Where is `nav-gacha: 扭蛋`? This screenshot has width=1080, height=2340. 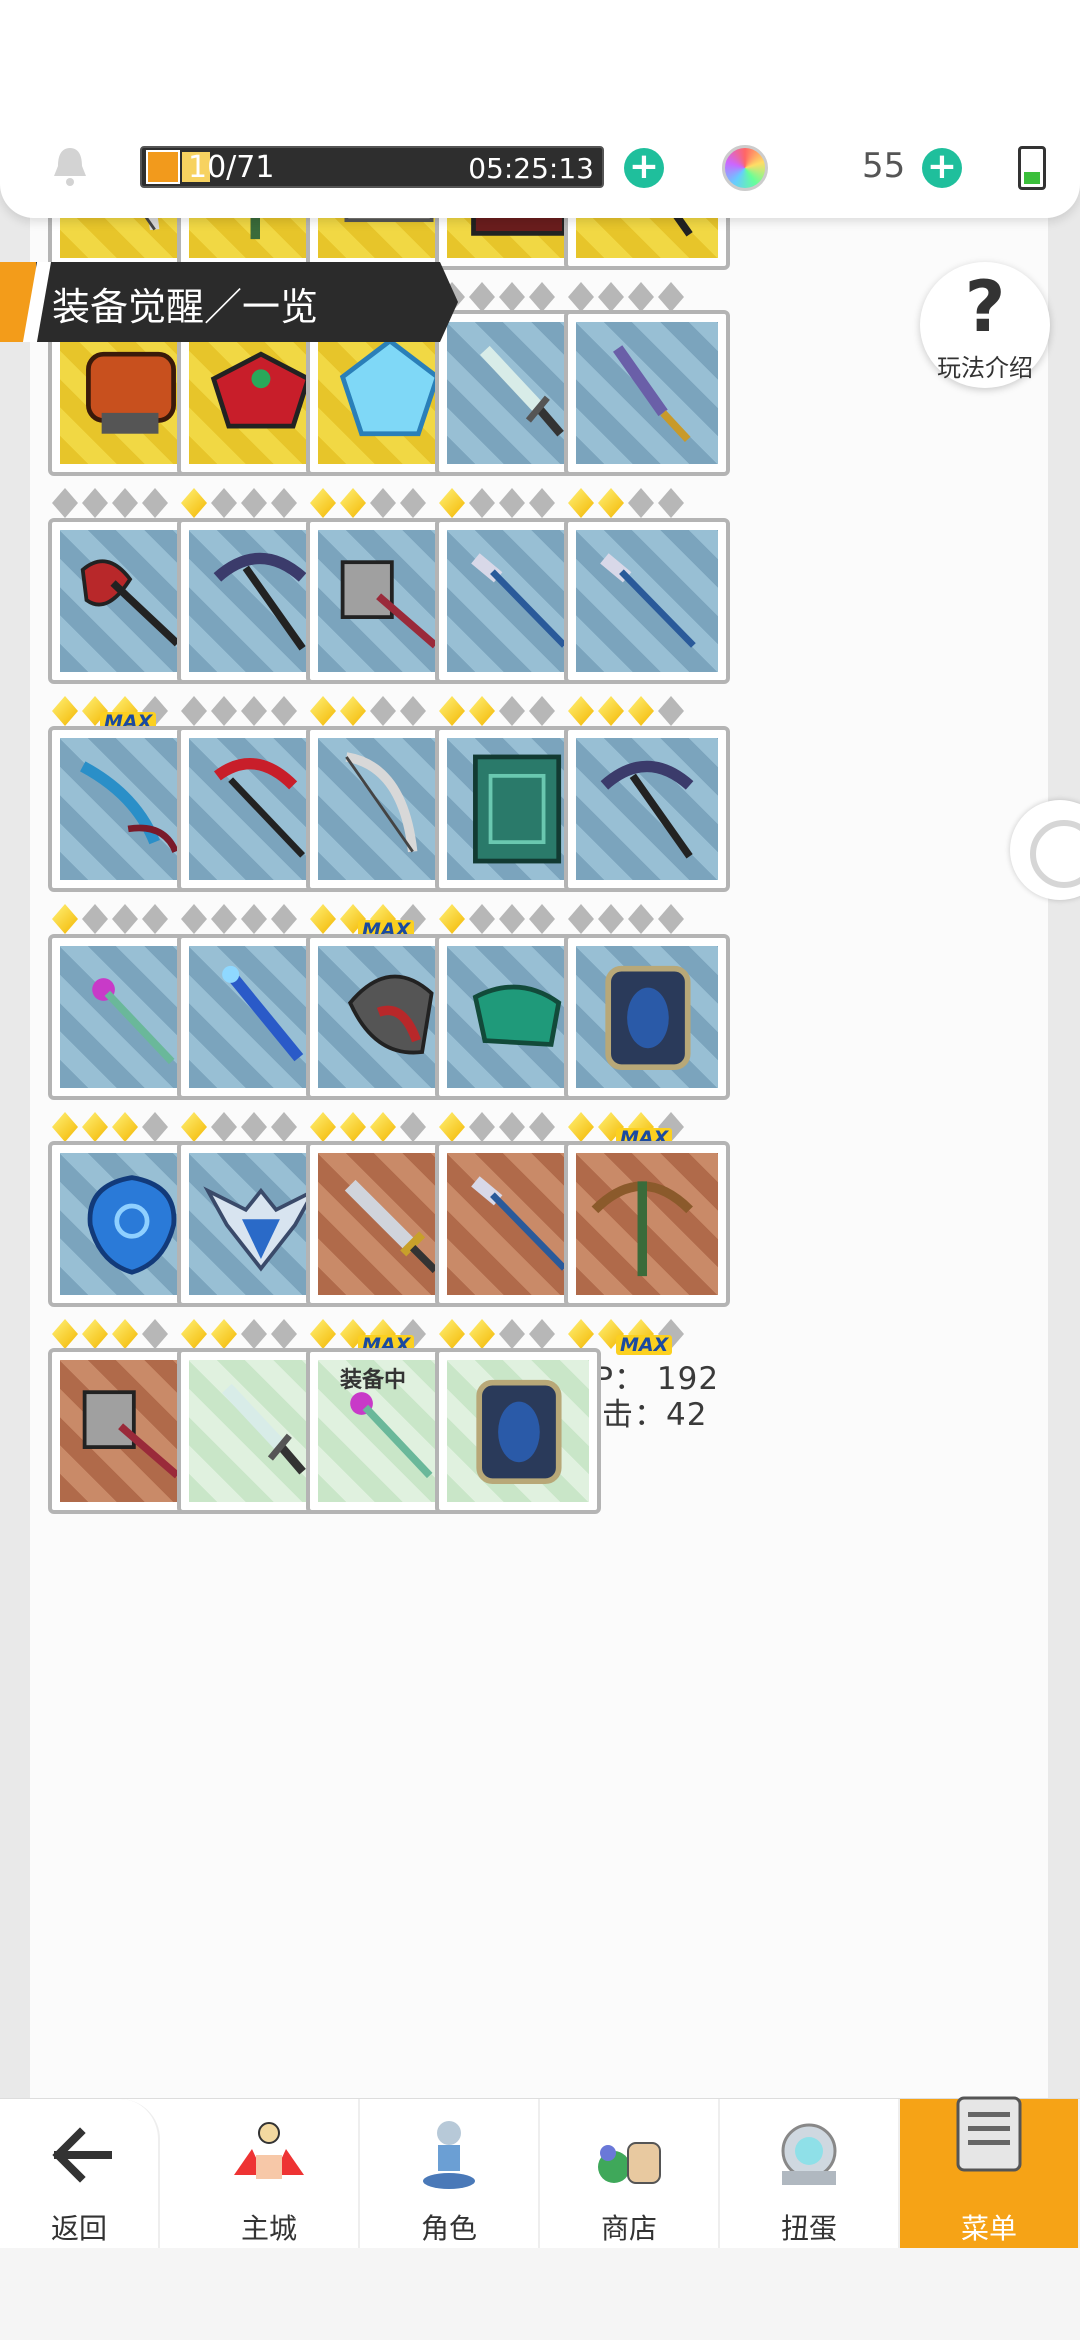
nav-gacha: 扭蛋 is located at coordinates (810, 2174).